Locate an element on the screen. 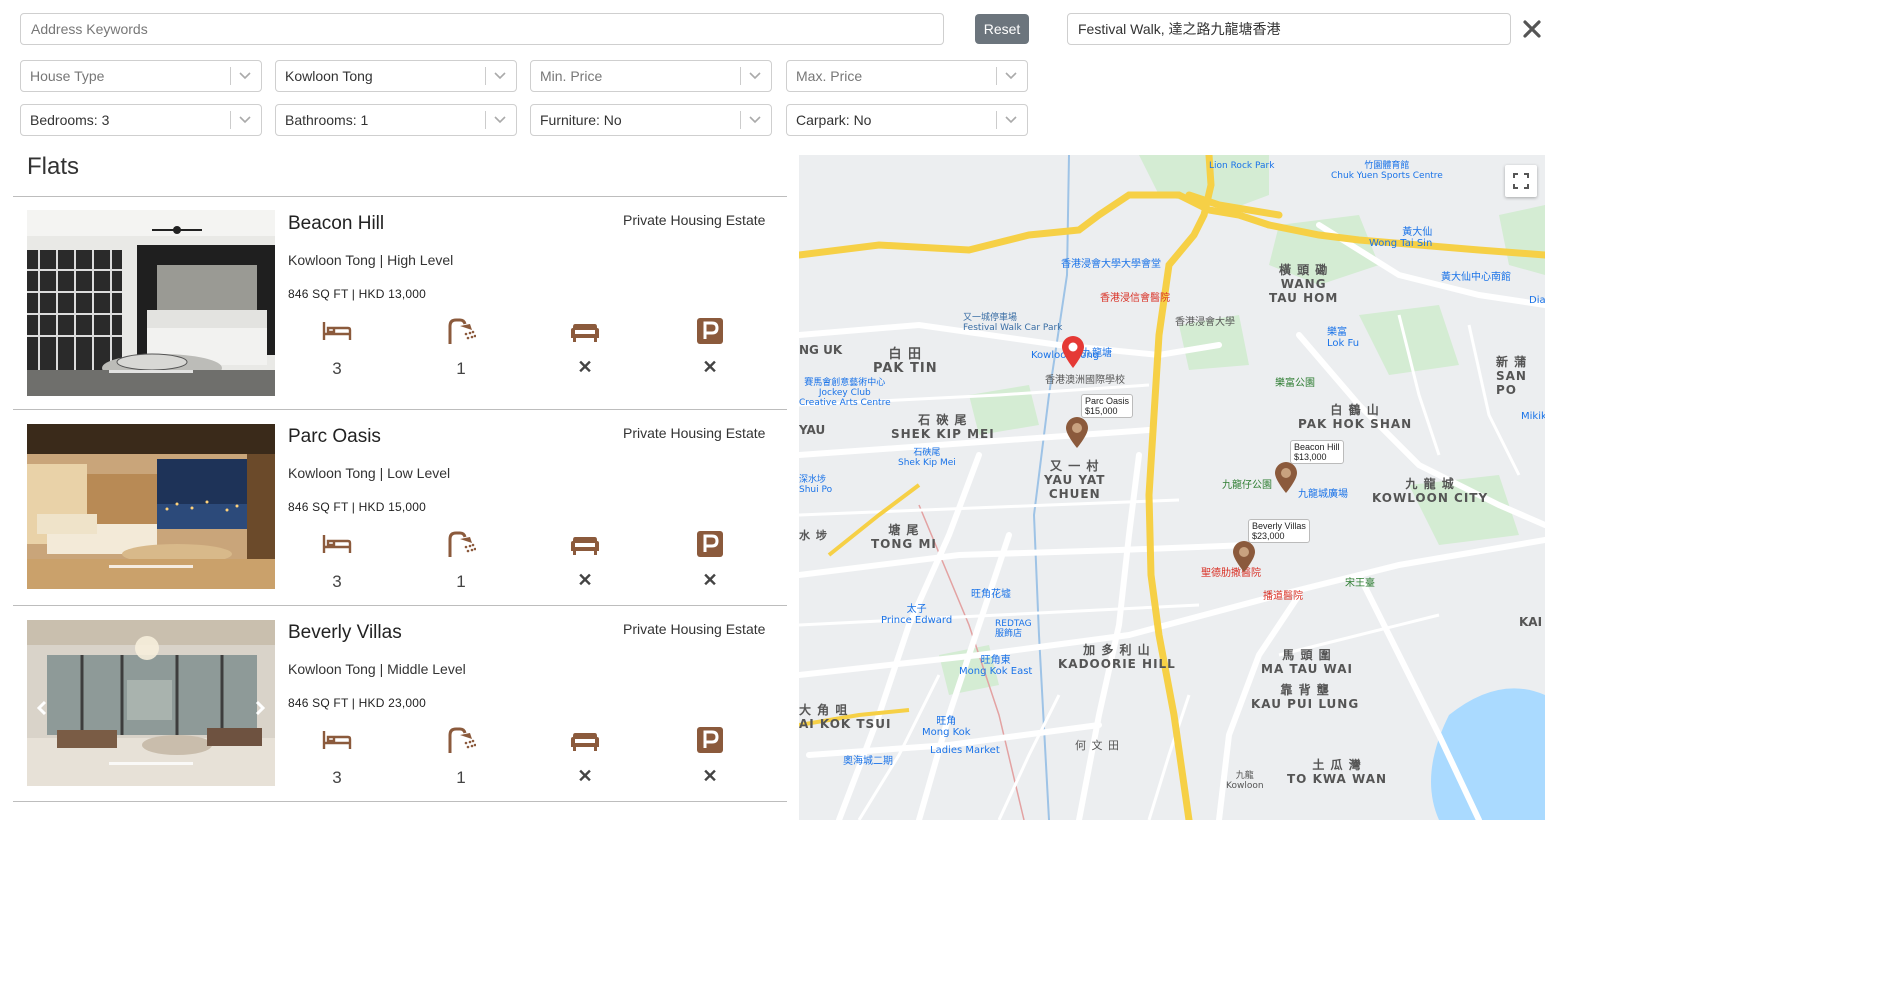  bathrooms-select: Bathrooms: 1 is located at coordinates (396, 120).